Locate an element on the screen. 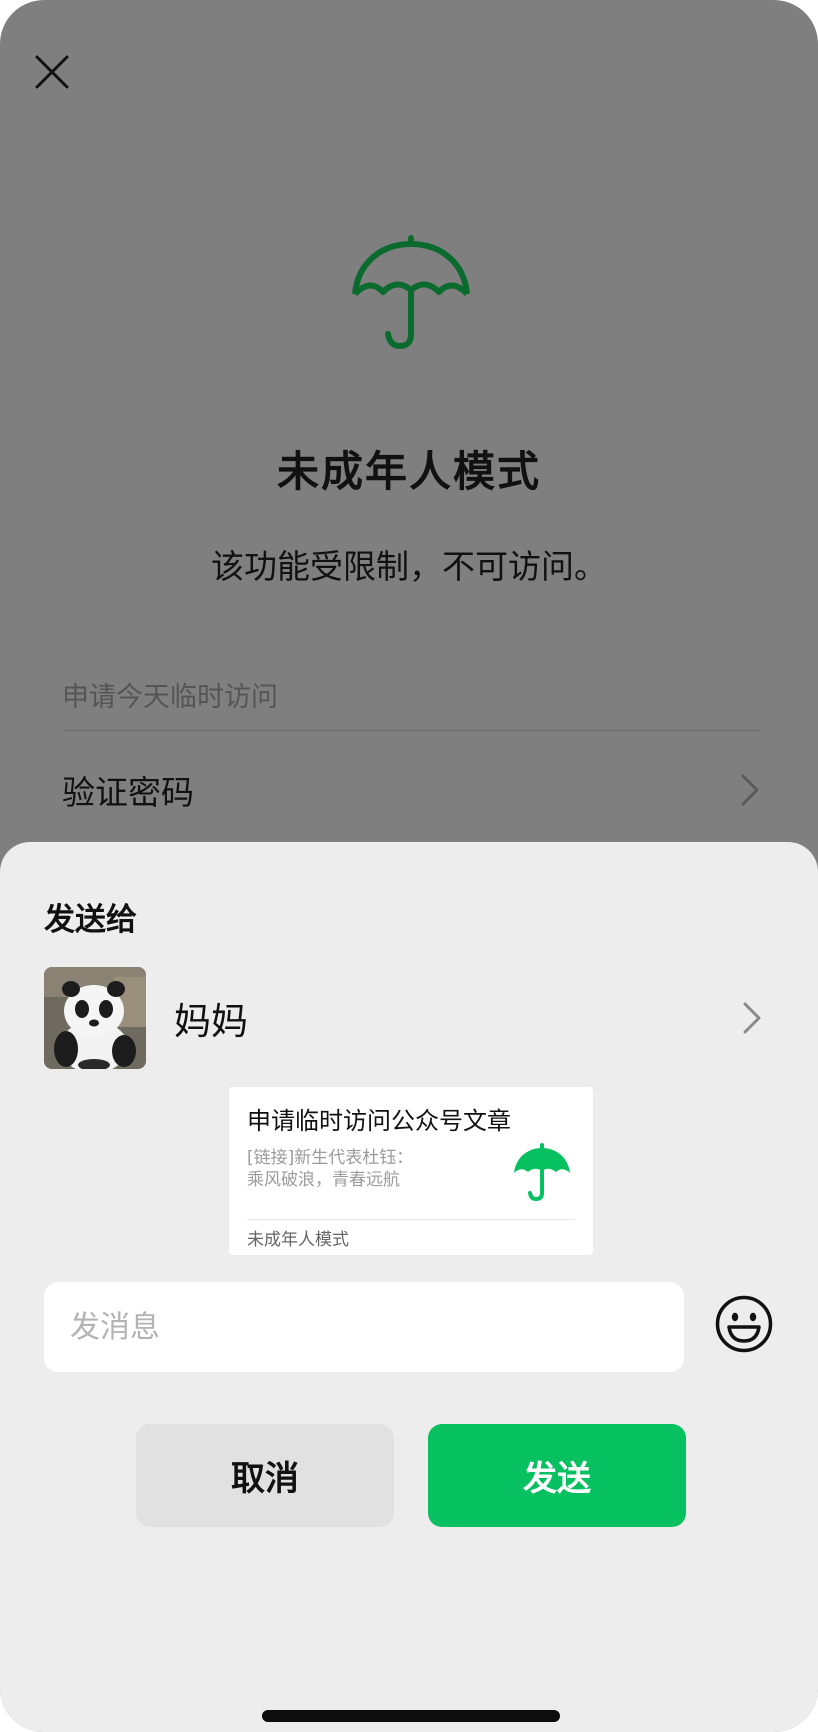 The image size is (818, 1732). smiley-icon is located at coordinates (744, 1324).